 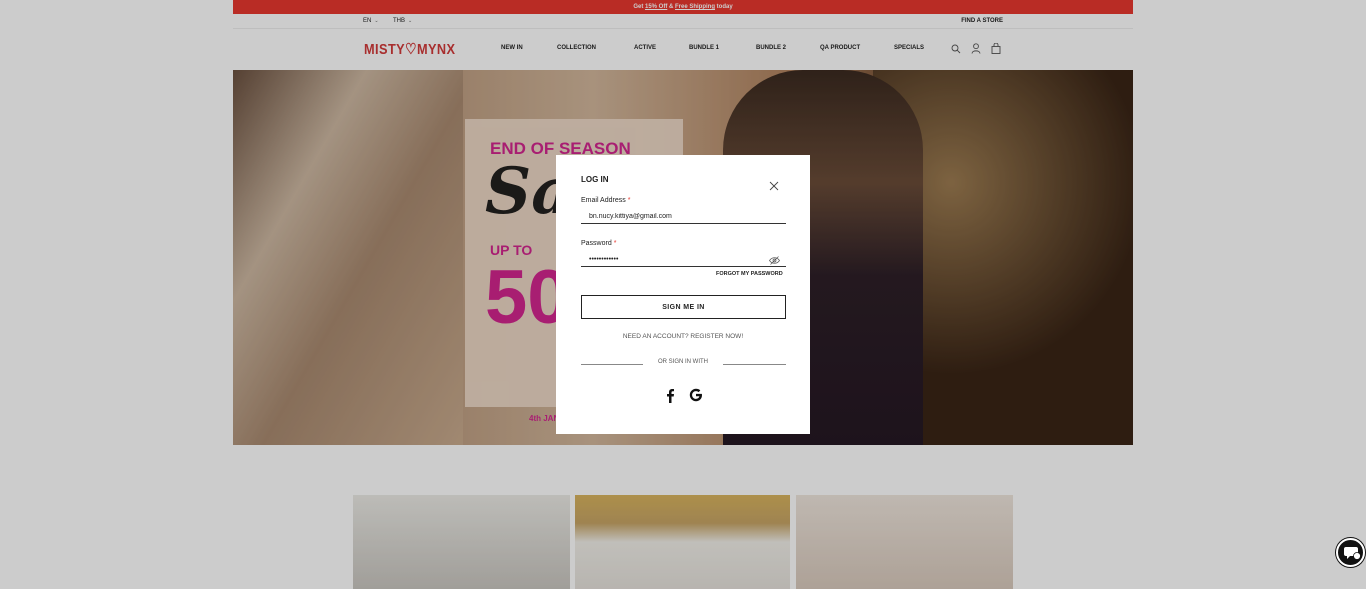 I want to click on close-icon, so click(x=775, y=184).